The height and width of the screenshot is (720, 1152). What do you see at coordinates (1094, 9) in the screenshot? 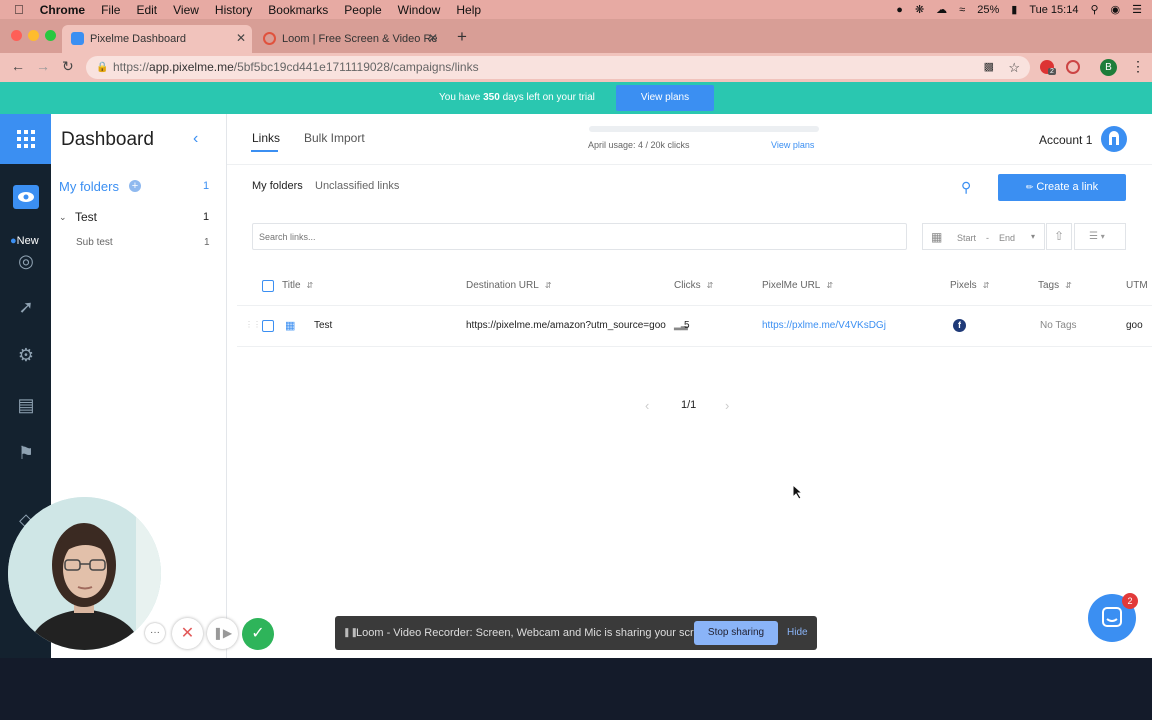
I see `spotlight-search-icon: ⚲` at bounding box center [1094, 9].